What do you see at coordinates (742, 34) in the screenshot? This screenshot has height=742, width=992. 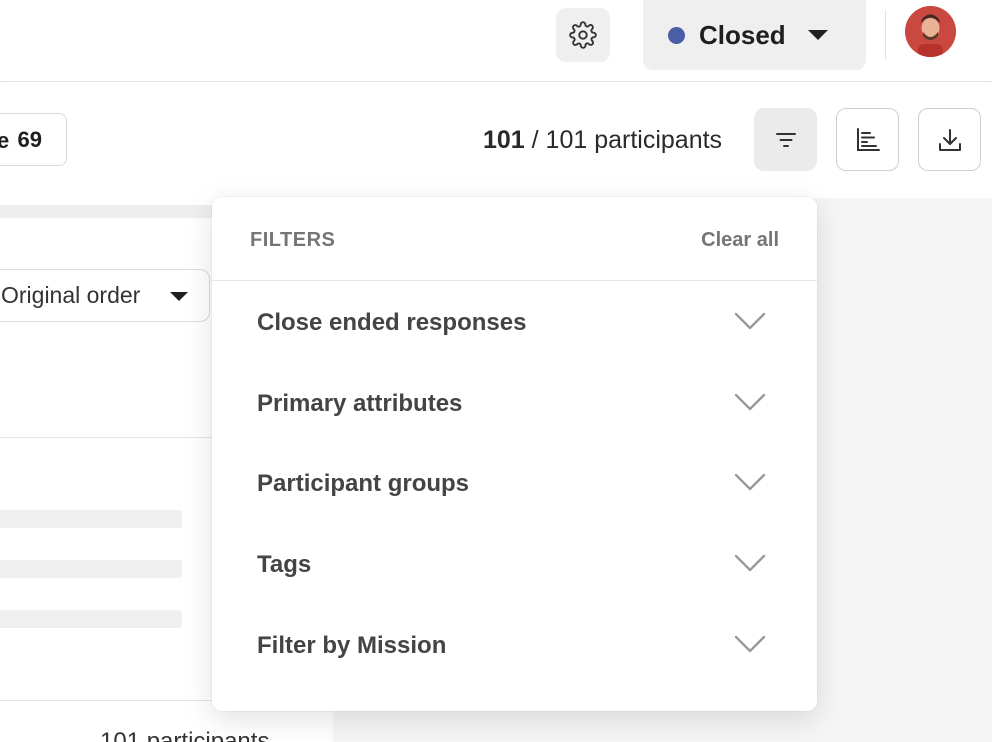 I see `status-label: Closed` at bounding box center [742, 34].